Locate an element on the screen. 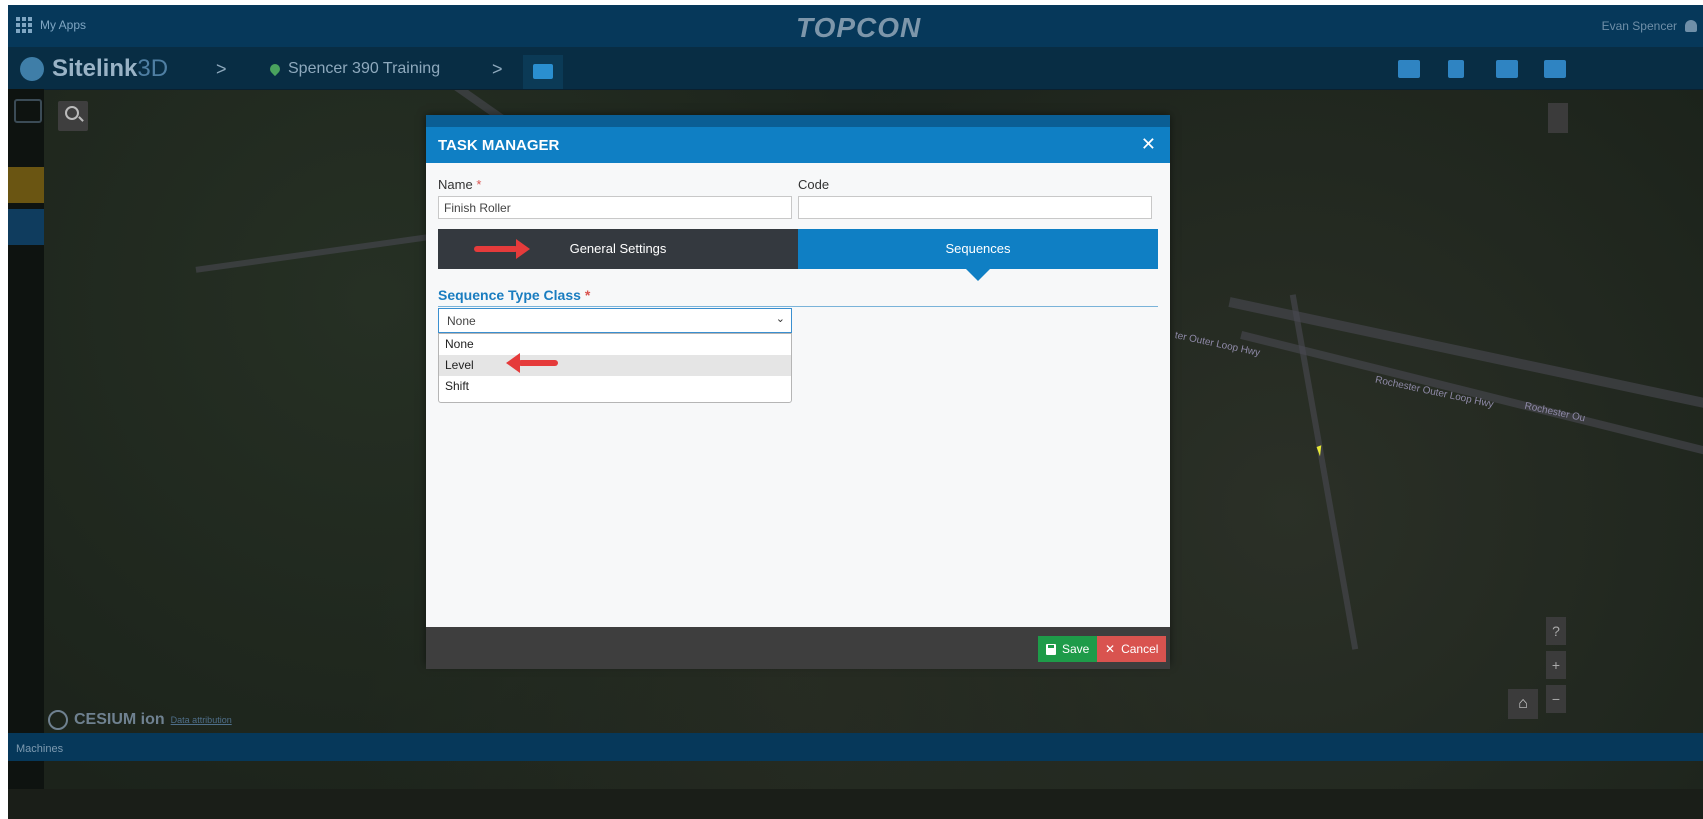  mouse-cursor-icon is located at coordinates (1323, 450).